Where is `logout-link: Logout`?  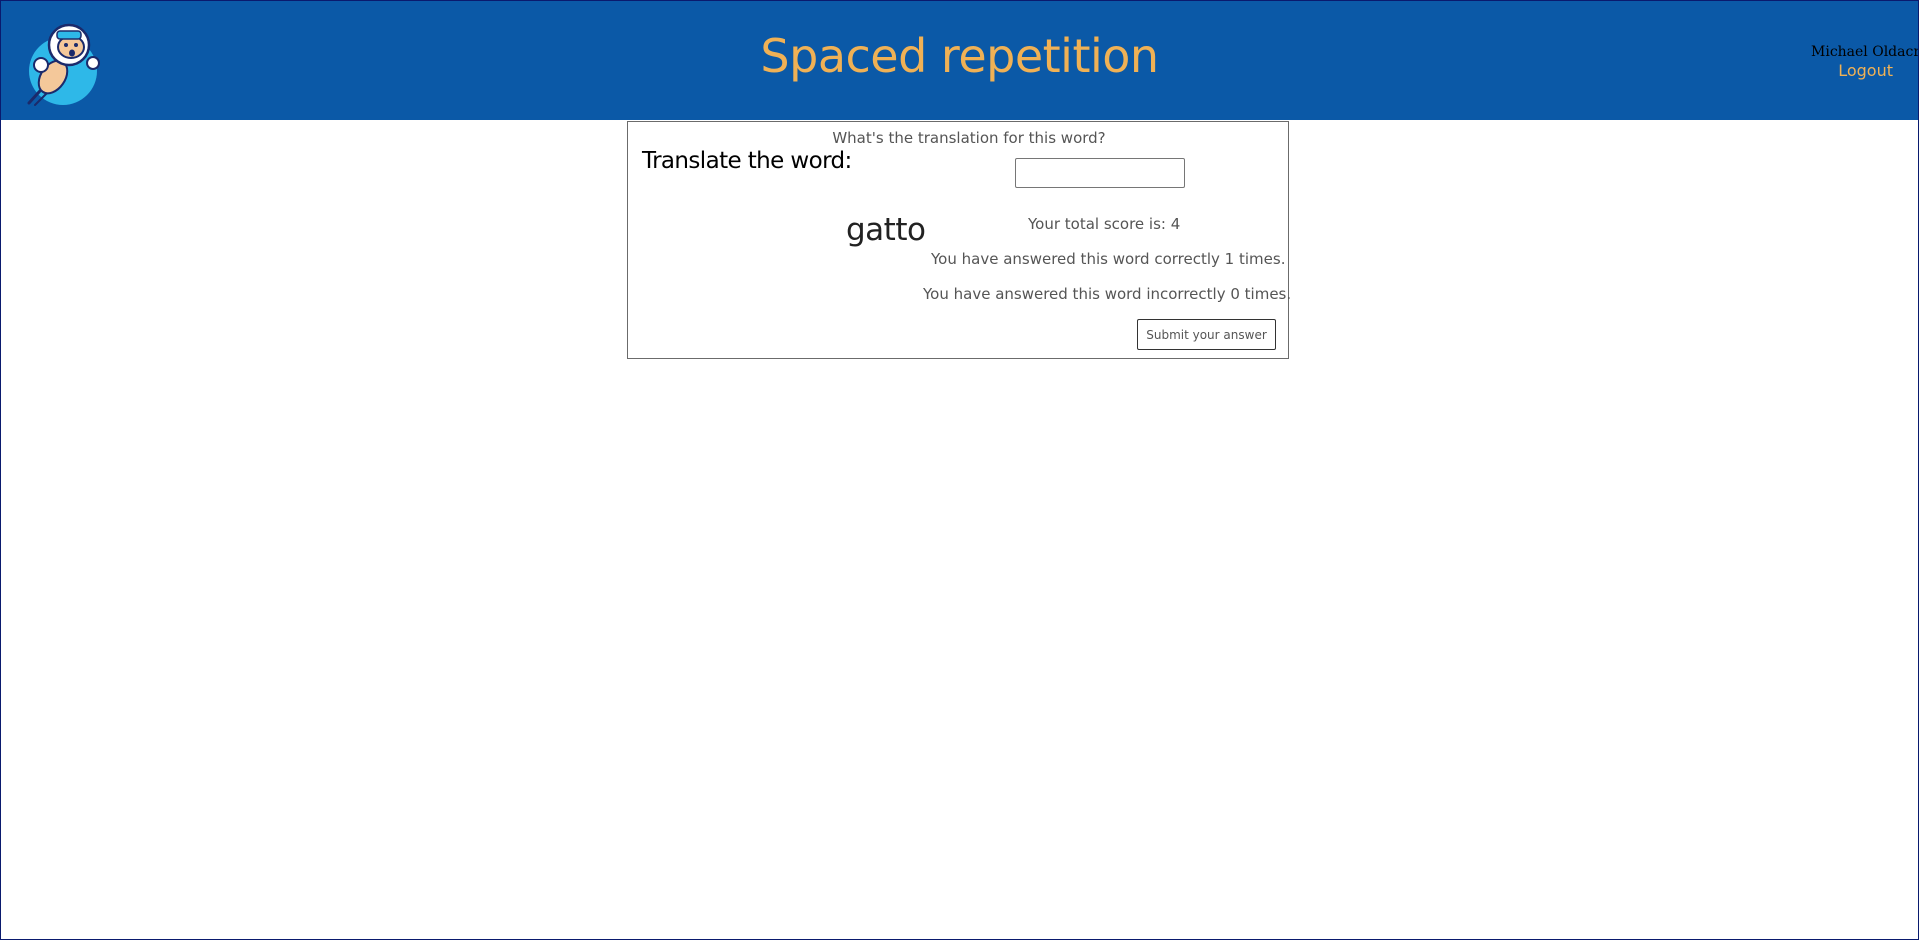
logout-link: Logout is located at coordinates (1865, 70).